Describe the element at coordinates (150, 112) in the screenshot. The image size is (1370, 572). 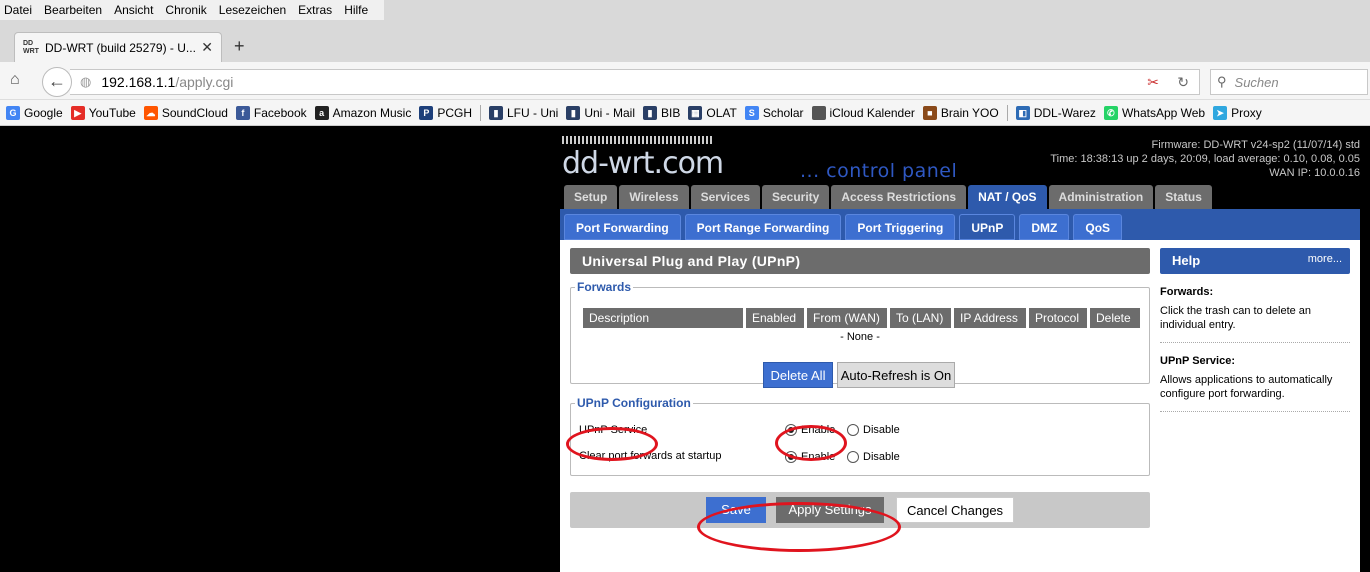
I see `bookmark-icon: ☁` at that location.